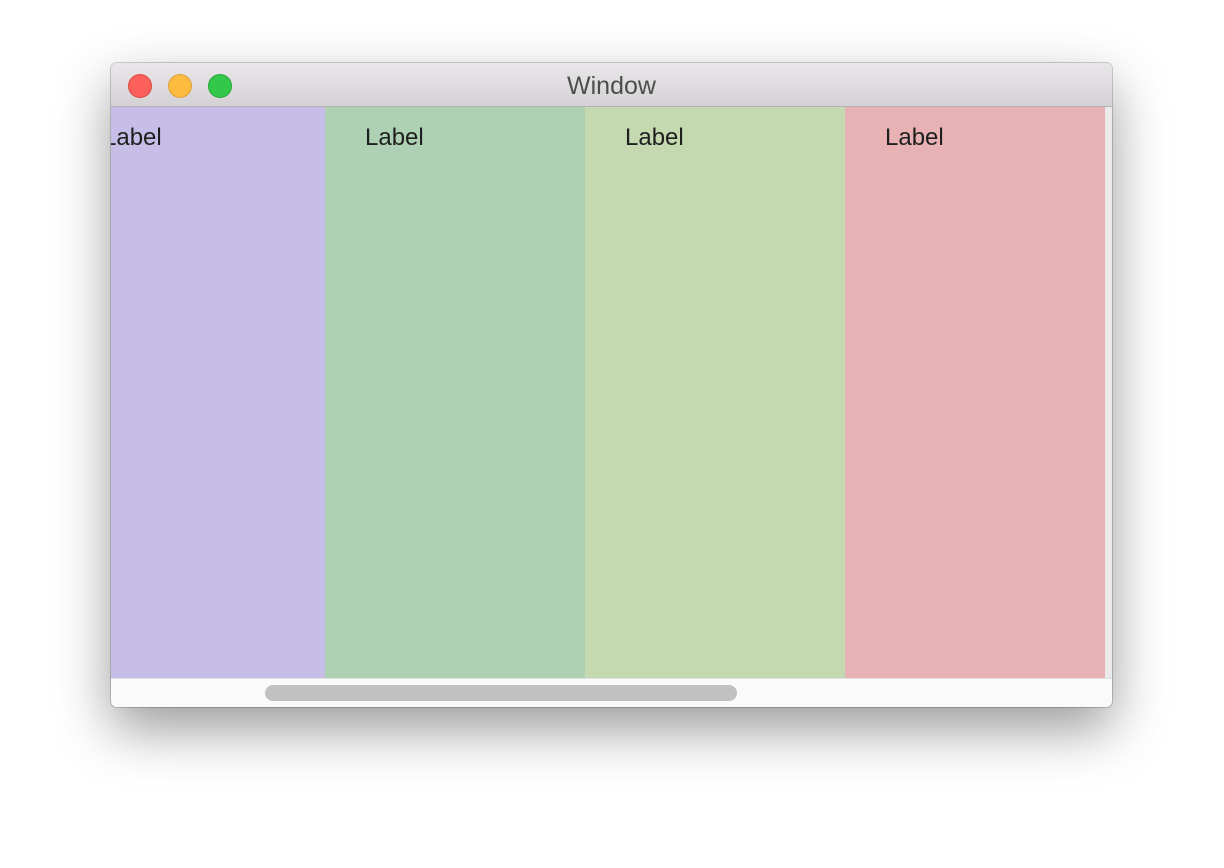 The height and width of the screenshot is (868, 1224). I want to click on title-bar: Window, so click(611, 85).